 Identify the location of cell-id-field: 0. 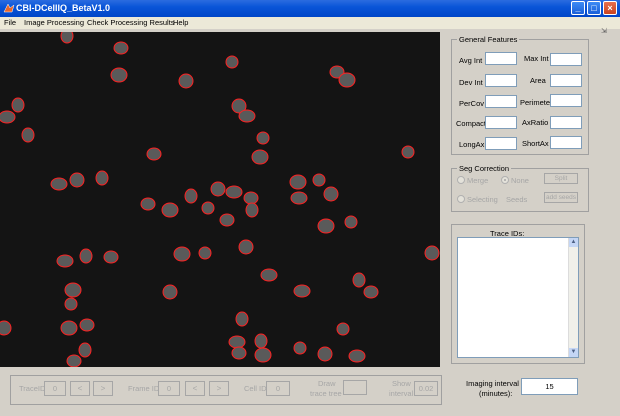
(278, 388).